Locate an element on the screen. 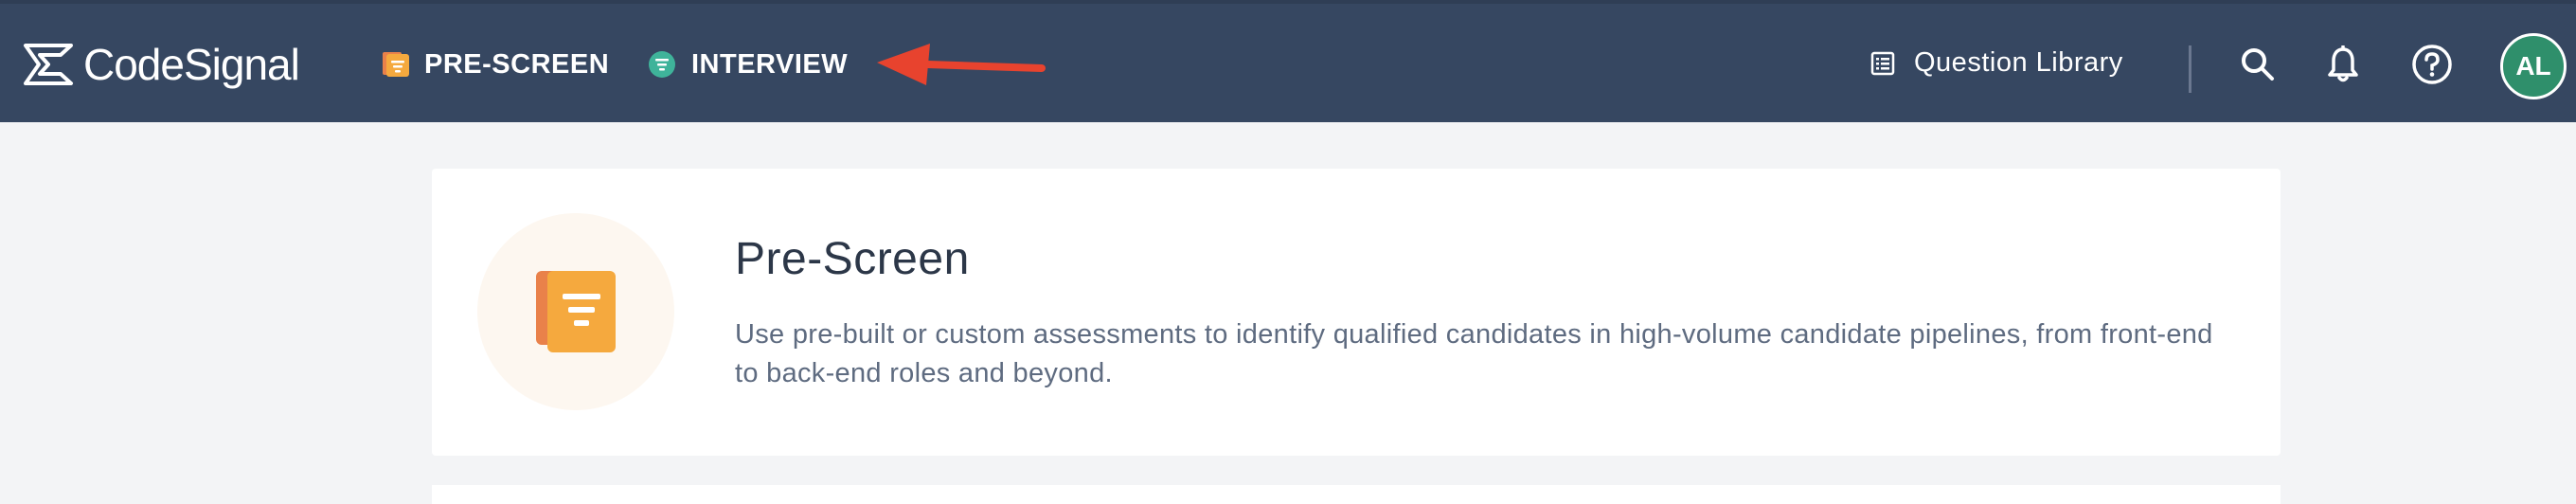  next-card-partial is located at coordinates (1356, 495).